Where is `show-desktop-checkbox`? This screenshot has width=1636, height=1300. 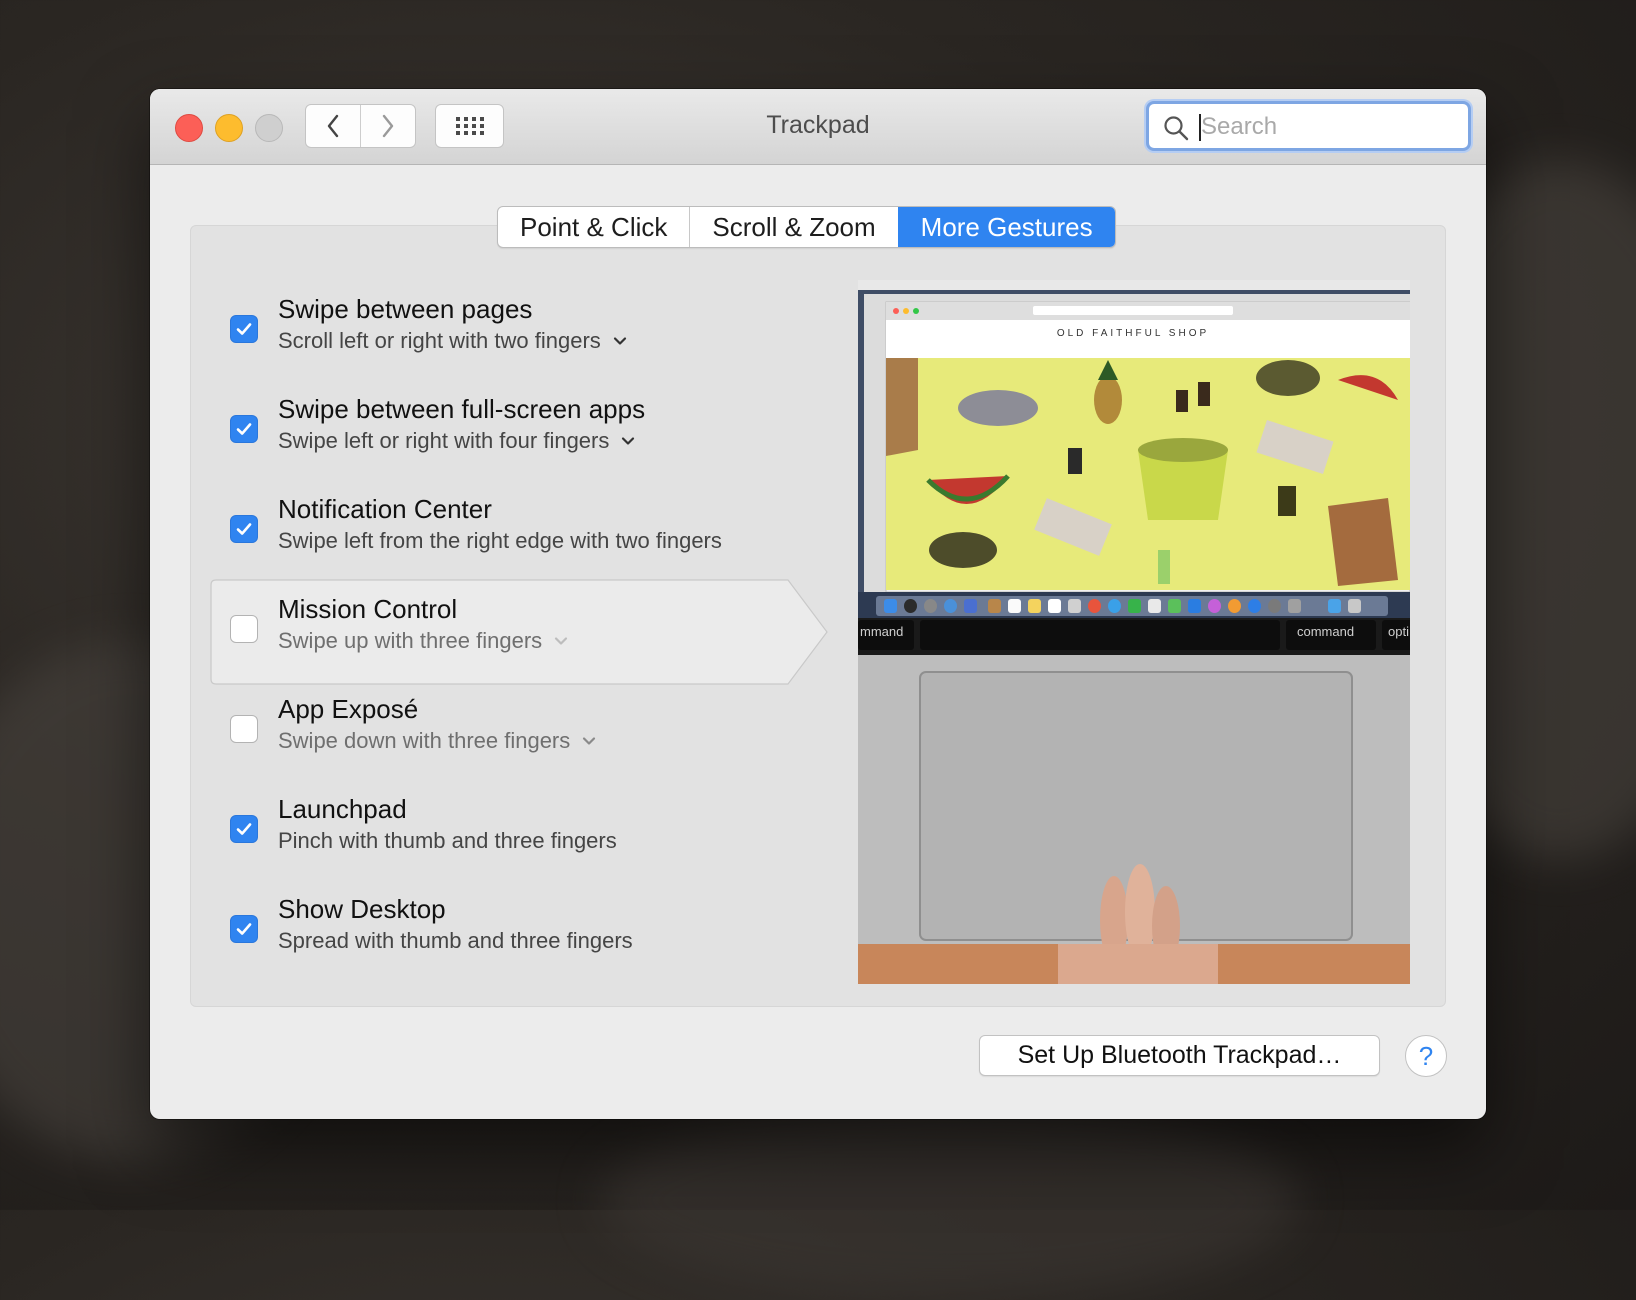 show-desktop-checkbox is located at coordinates (244, 929).